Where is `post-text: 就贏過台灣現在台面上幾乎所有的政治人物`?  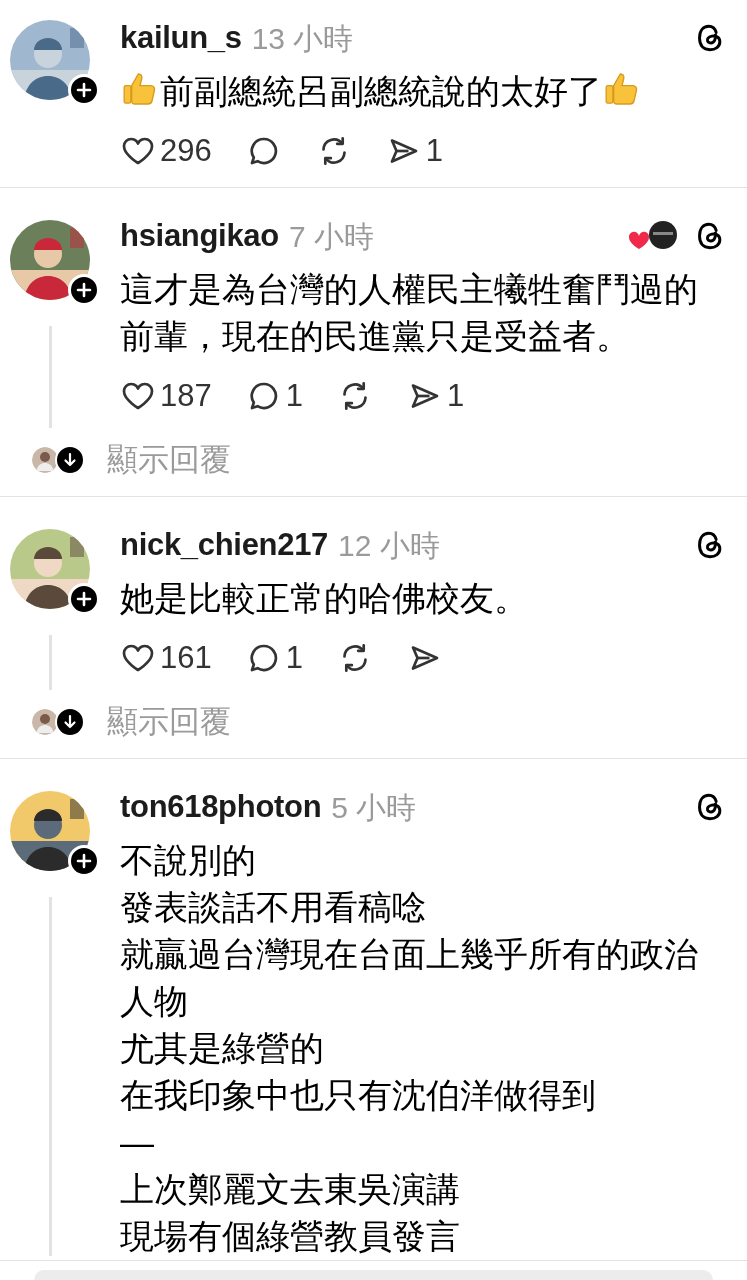
post-text: 就贏過台灣現在台面上幾乎所有的政治人物 is located at coordinates (409, 978).